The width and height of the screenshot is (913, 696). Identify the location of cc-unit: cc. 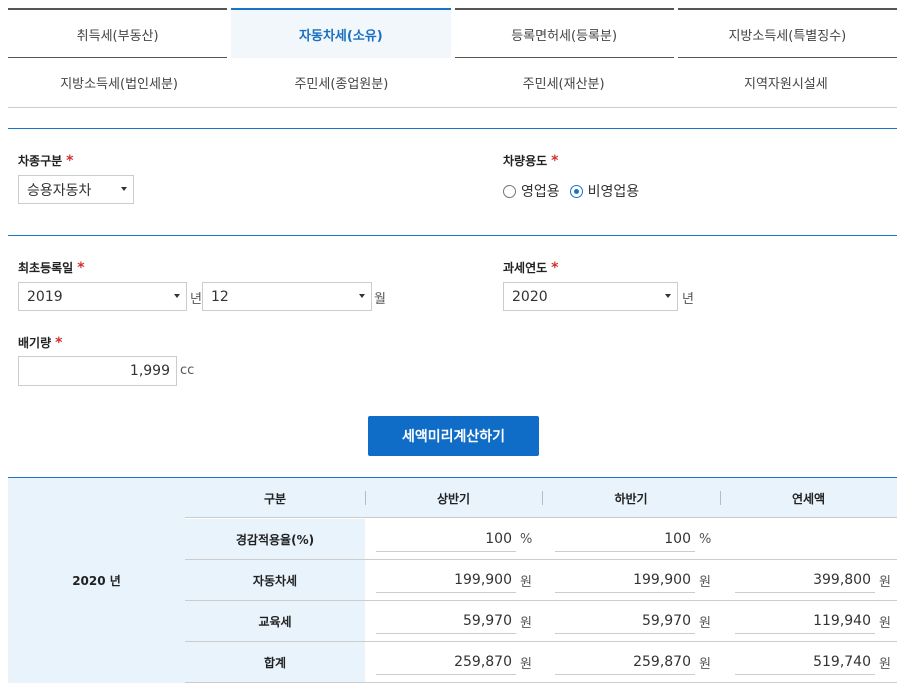
(187, 370).